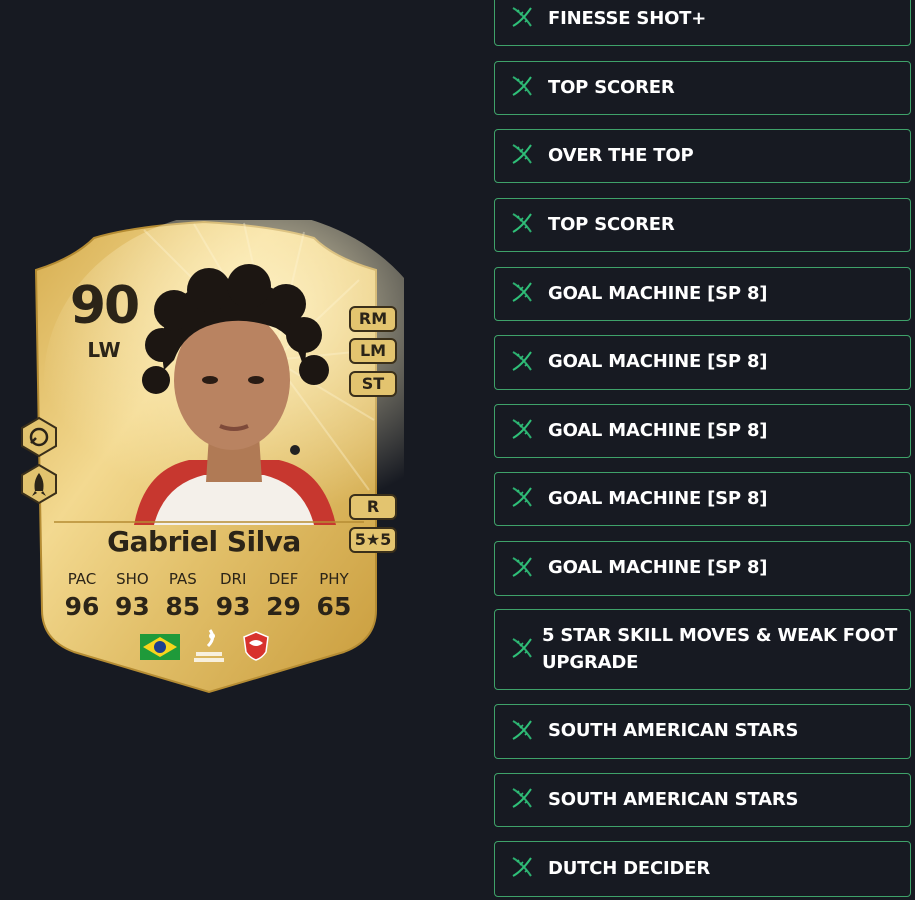 Image resolution: width=915 pixels, height=900 pixels. I want to click on stat-phy: PHY 65, so click(334, 595).